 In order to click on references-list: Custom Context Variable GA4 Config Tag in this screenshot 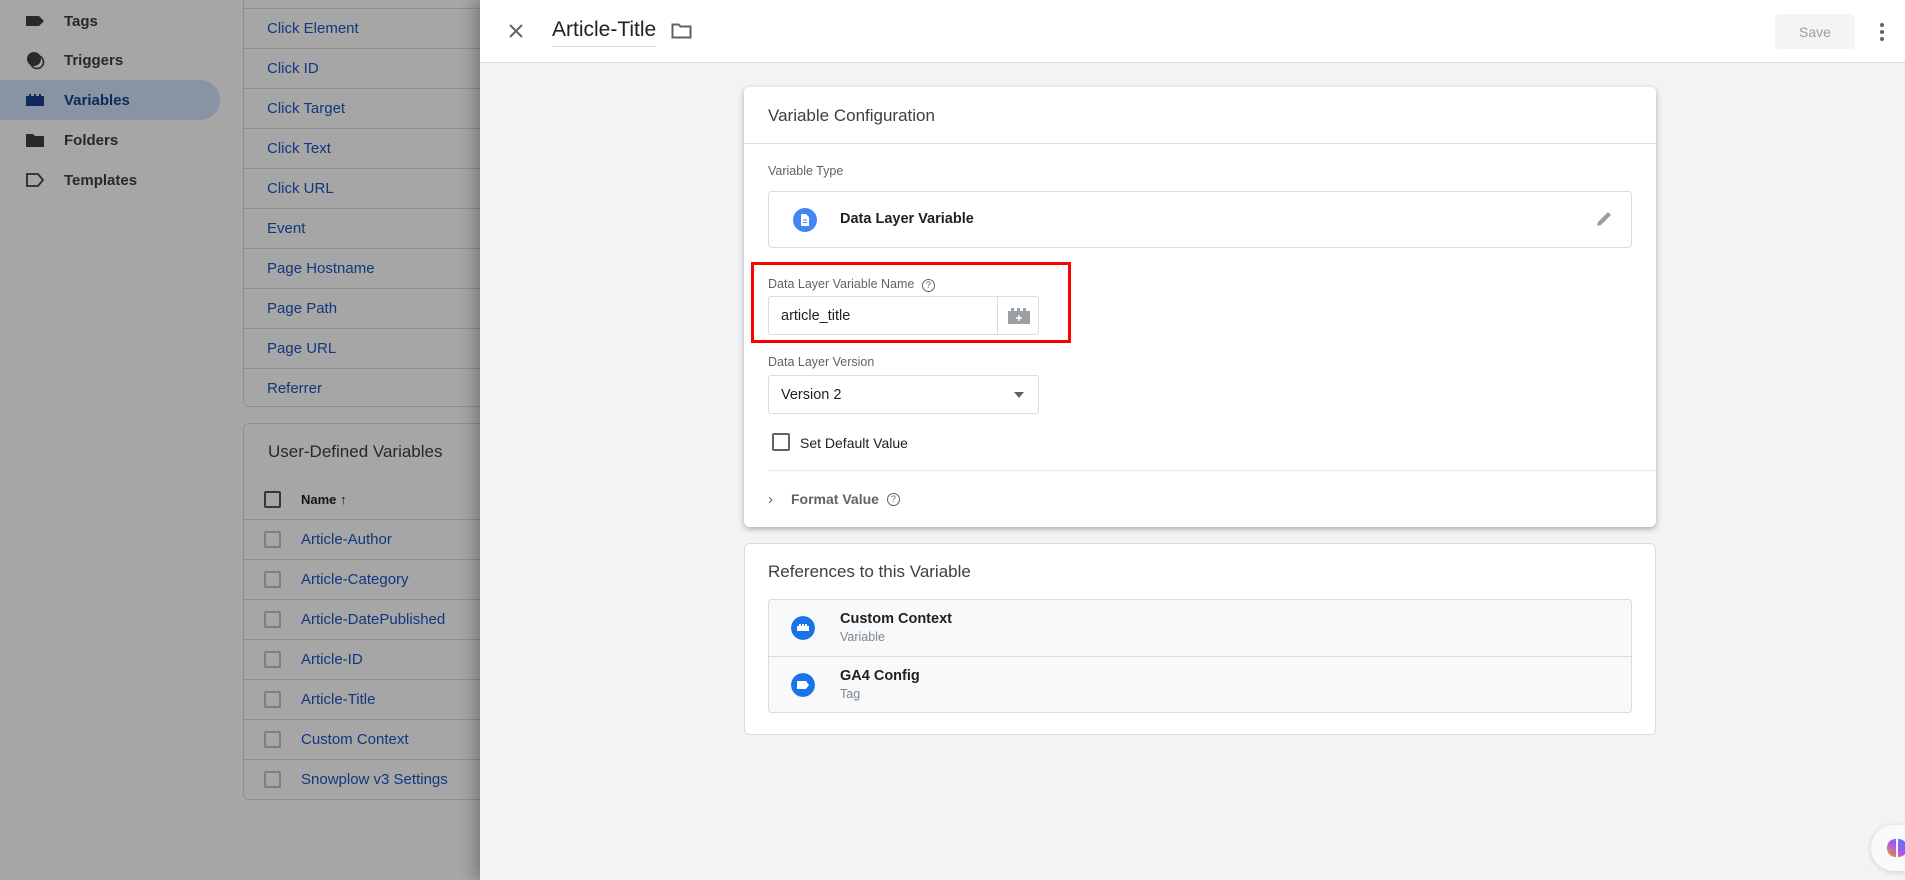, I will do `click(1200, 656)`.